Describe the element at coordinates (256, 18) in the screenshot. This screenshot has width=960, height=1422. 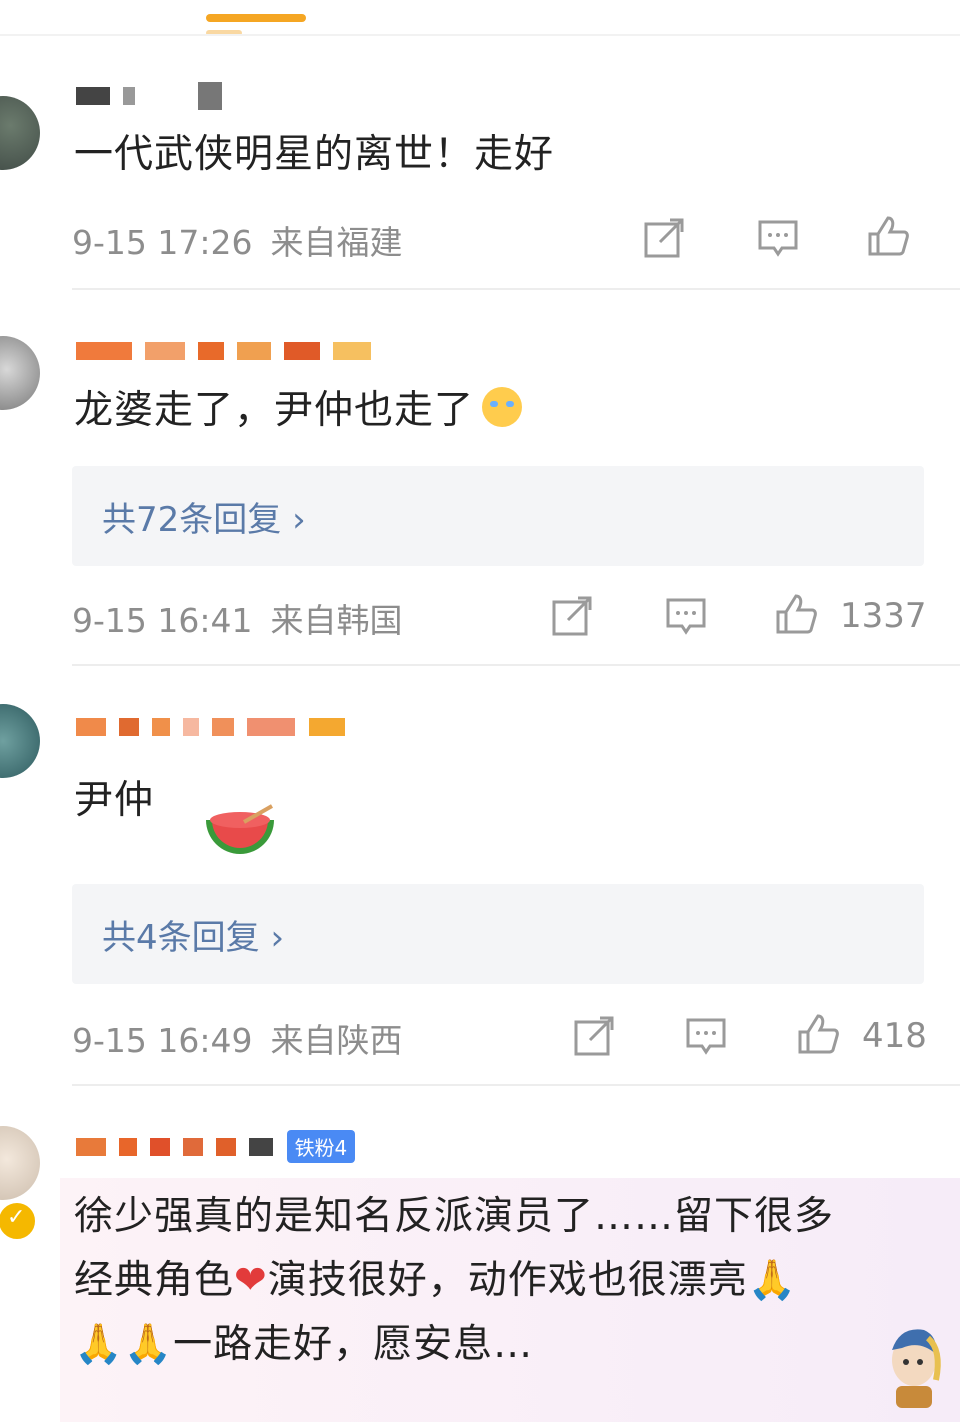
I see `active-tab-indicator` at that location.